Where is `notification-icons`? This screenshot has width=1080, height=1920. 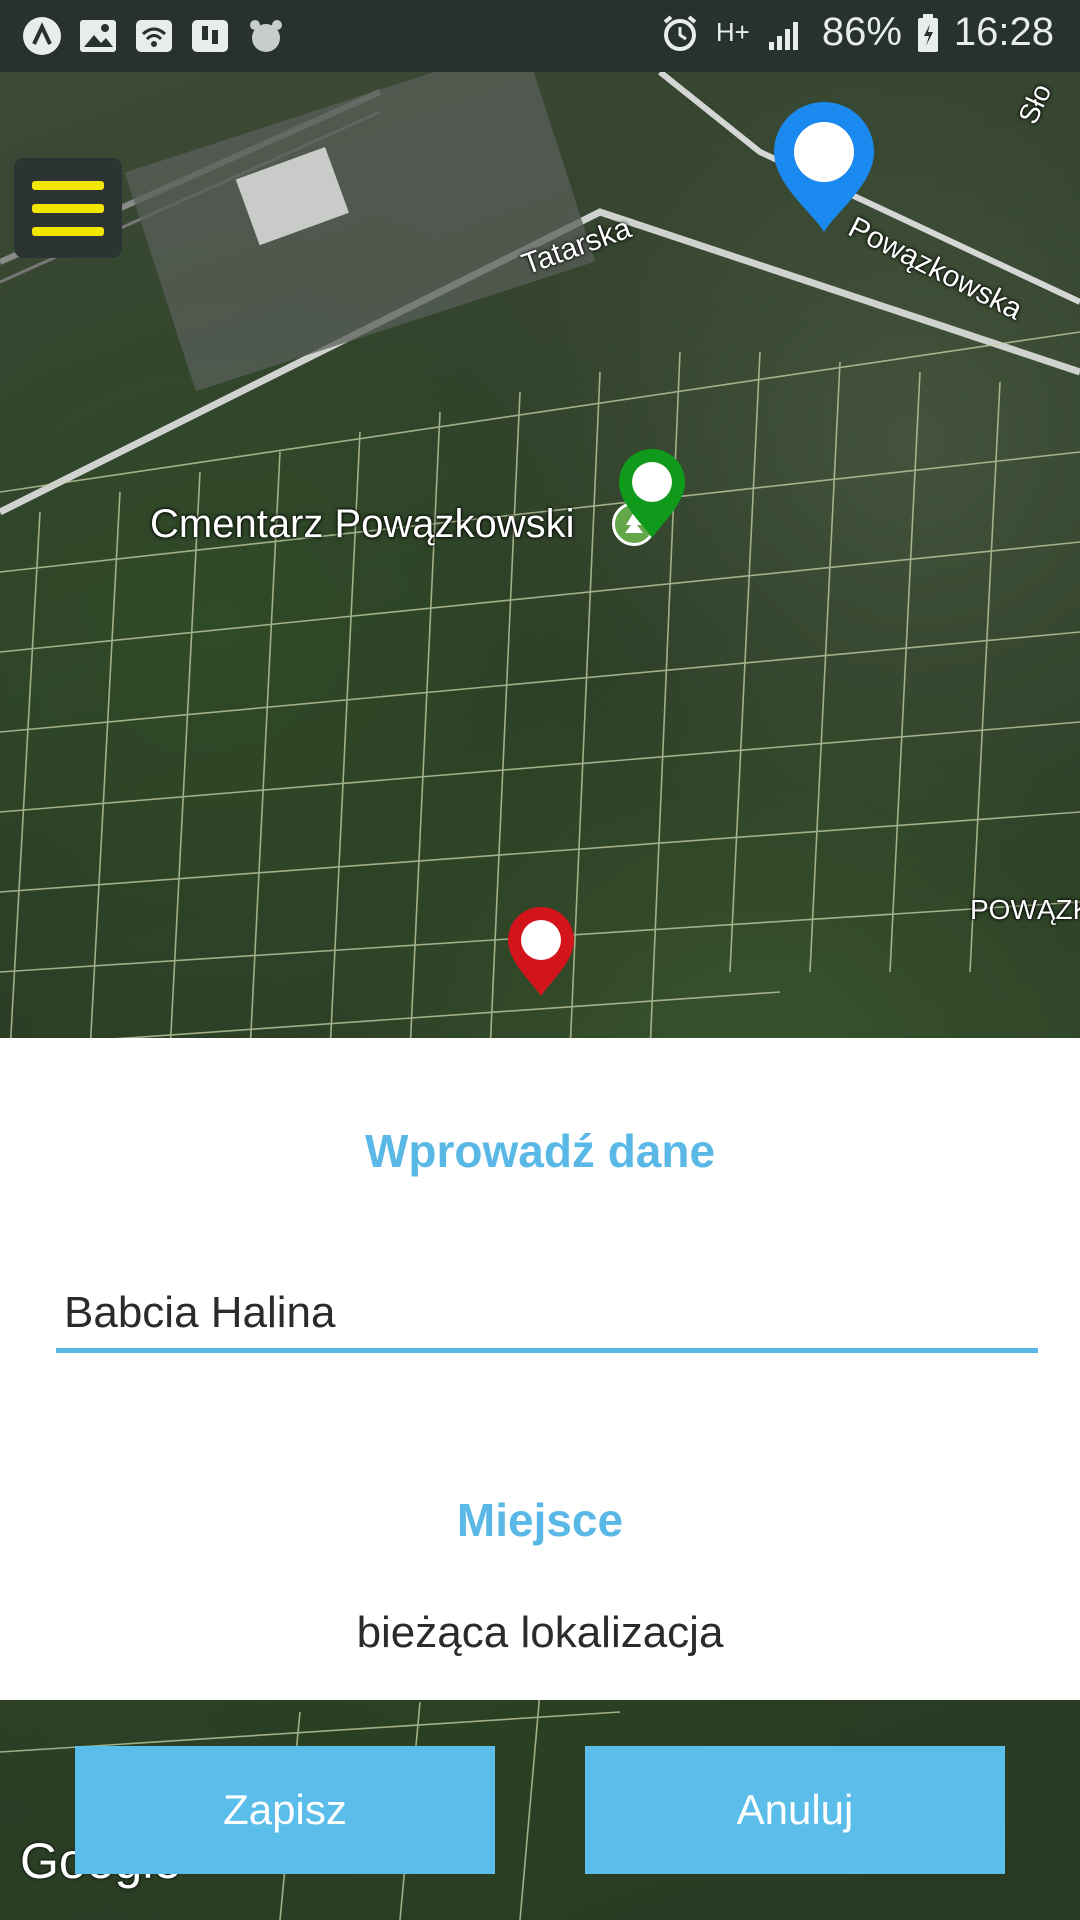 notification-icons is located at coordinates (154, 36).